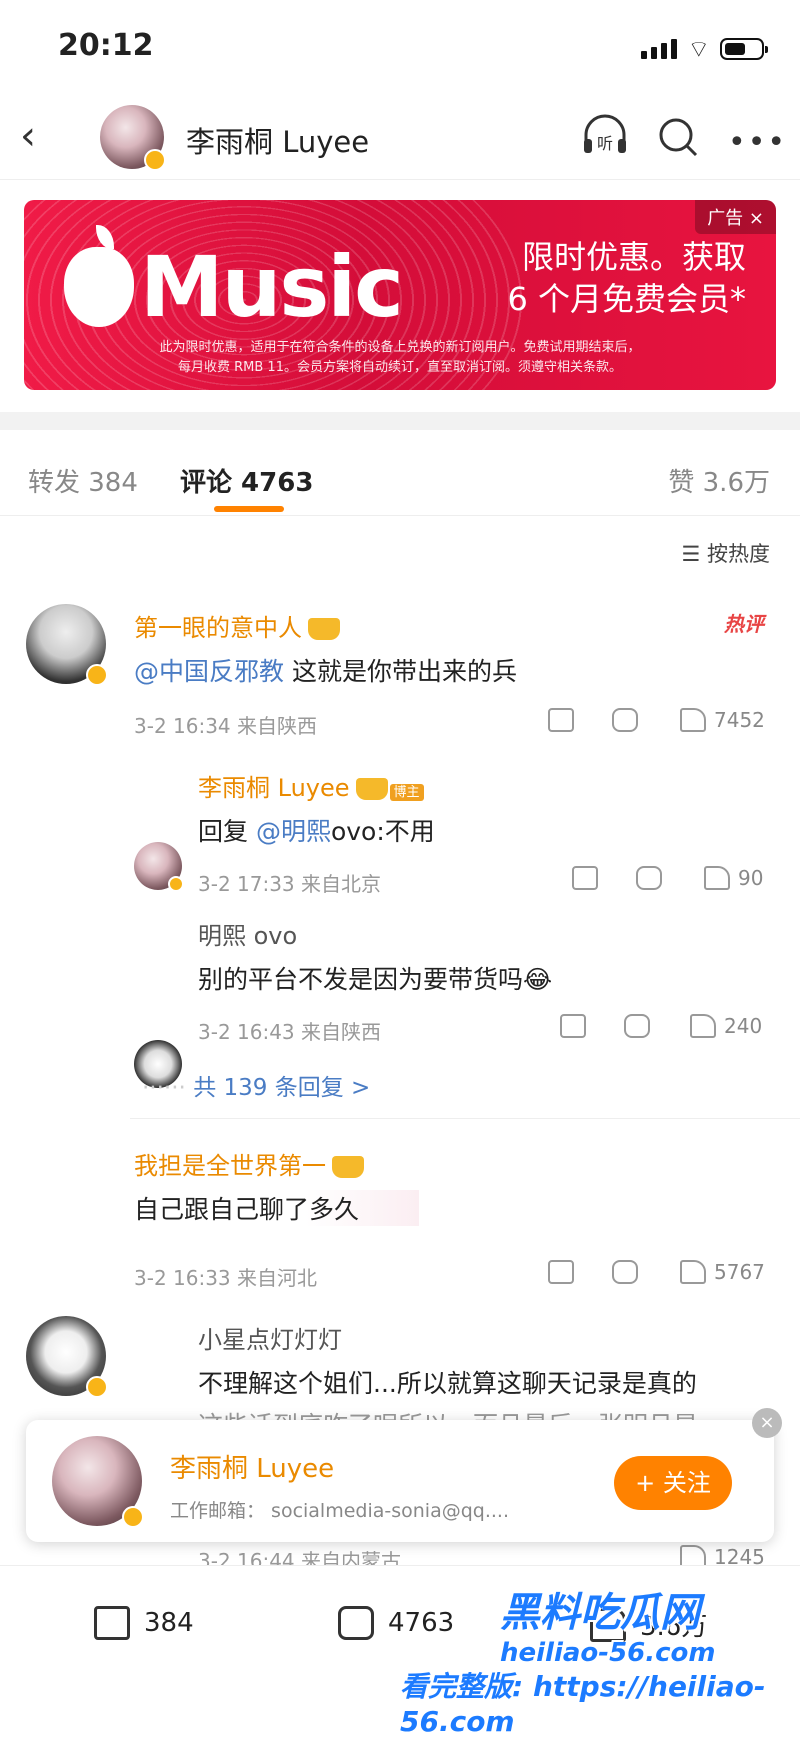  Describe the element at coordinates (698, 49) in the screenshot. I see `wifi-icon: ⌔` at that location.